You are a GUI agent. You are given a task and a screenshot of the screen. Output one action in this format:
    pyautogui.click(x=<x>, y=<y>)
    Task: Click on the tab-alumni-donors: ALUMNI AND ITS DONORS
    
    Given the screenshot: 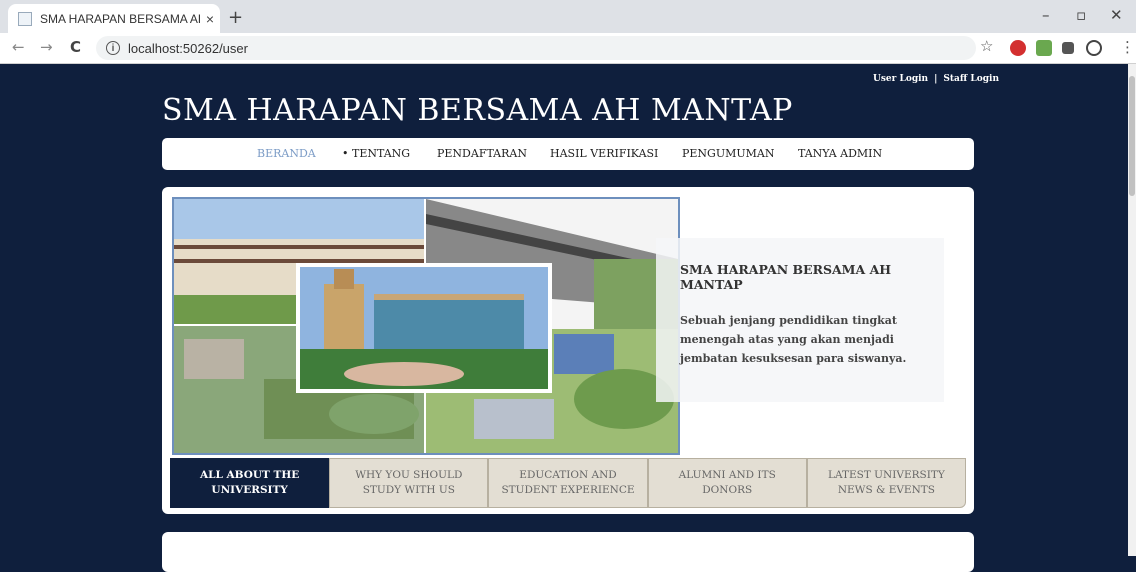 What is the action you would take?
    pyautogui.click(x=727, y=483)
    